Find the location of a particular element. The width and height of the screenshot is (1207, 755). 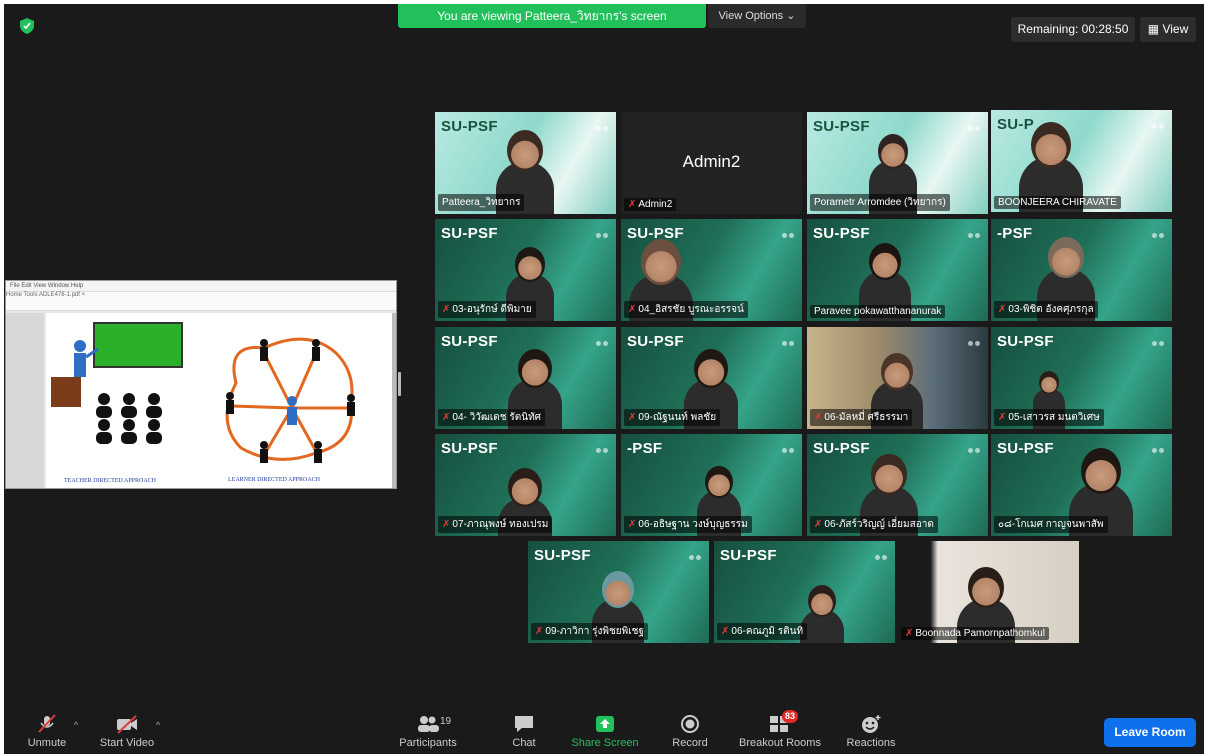

chat-button: Chat is located at coordinates (524, 730).